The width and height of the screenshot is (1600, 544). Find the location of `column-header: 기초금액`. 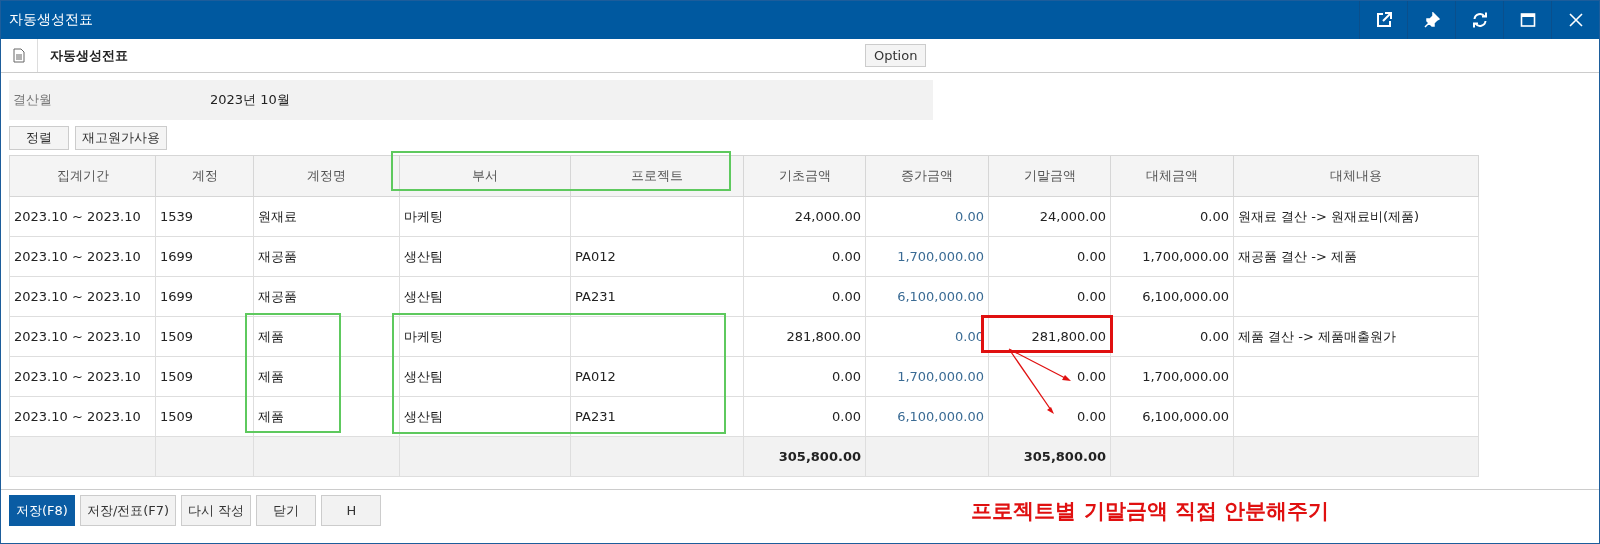

column-header: 기초금액 is located at coordinates (804, 176).